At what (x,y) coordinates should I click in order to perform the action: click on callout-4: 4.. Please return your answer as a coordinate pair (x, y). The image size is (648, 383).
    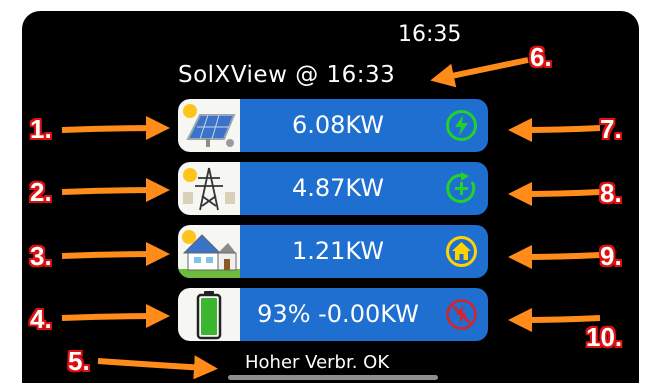
    Looking at the image, I should click on (41, 319).